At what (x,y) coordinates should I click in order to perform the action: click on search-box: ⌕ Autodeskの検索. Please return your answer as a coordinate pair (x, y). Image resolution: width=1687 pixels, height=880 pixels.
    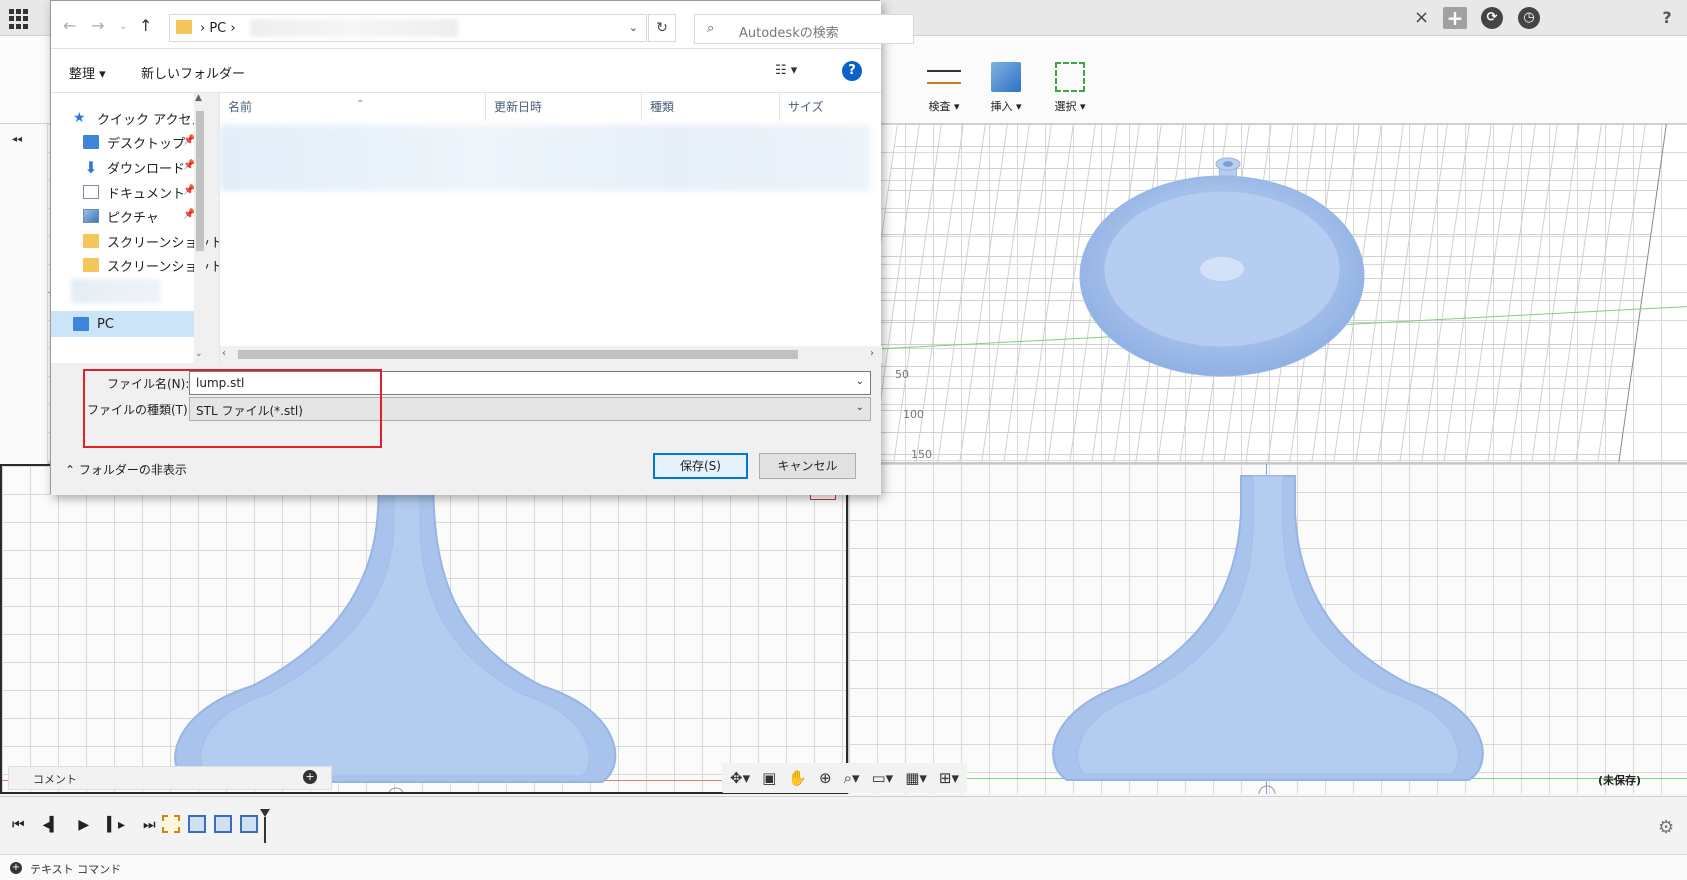
    Looking at the image, I should click on (804, 29).